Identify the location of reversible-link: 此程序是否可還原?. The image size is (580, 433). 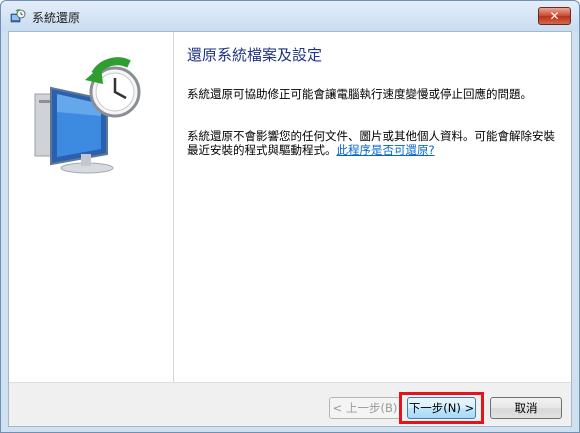
(386, 150).